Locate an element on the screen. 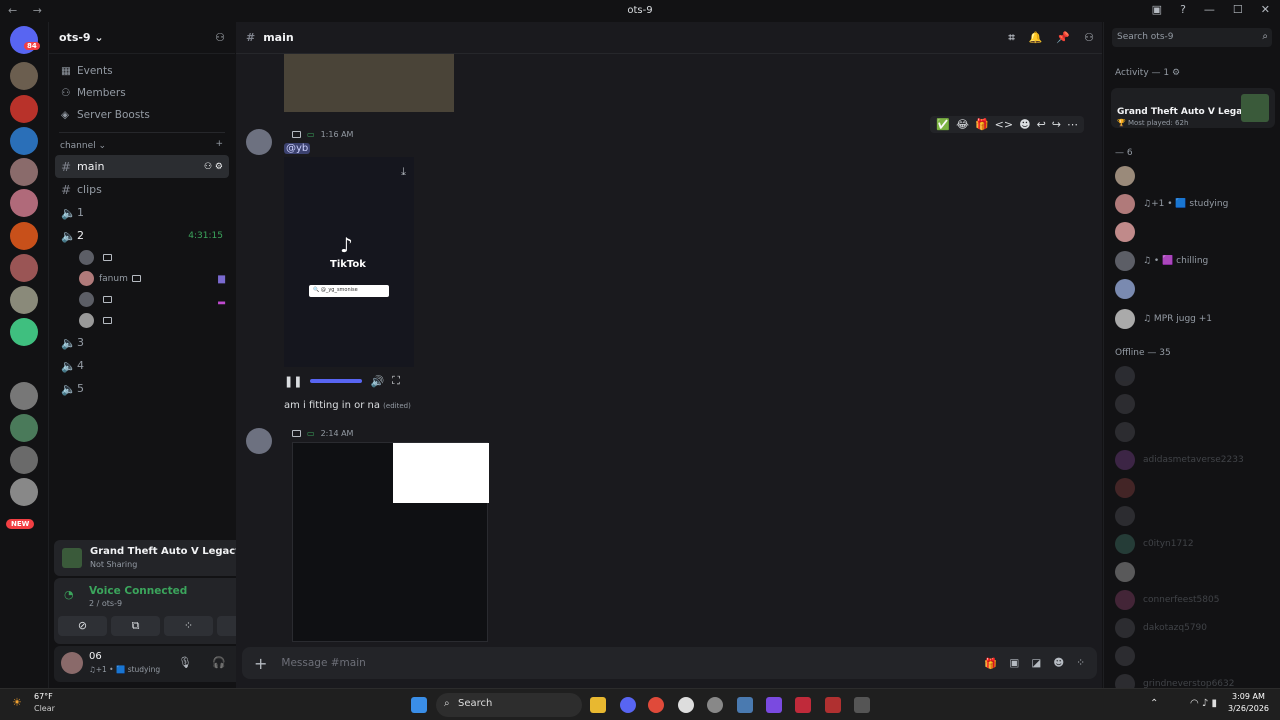 This screenshot has width=1280, height=720. forward-icon: ↪ is located at coordinates (1056, 124).